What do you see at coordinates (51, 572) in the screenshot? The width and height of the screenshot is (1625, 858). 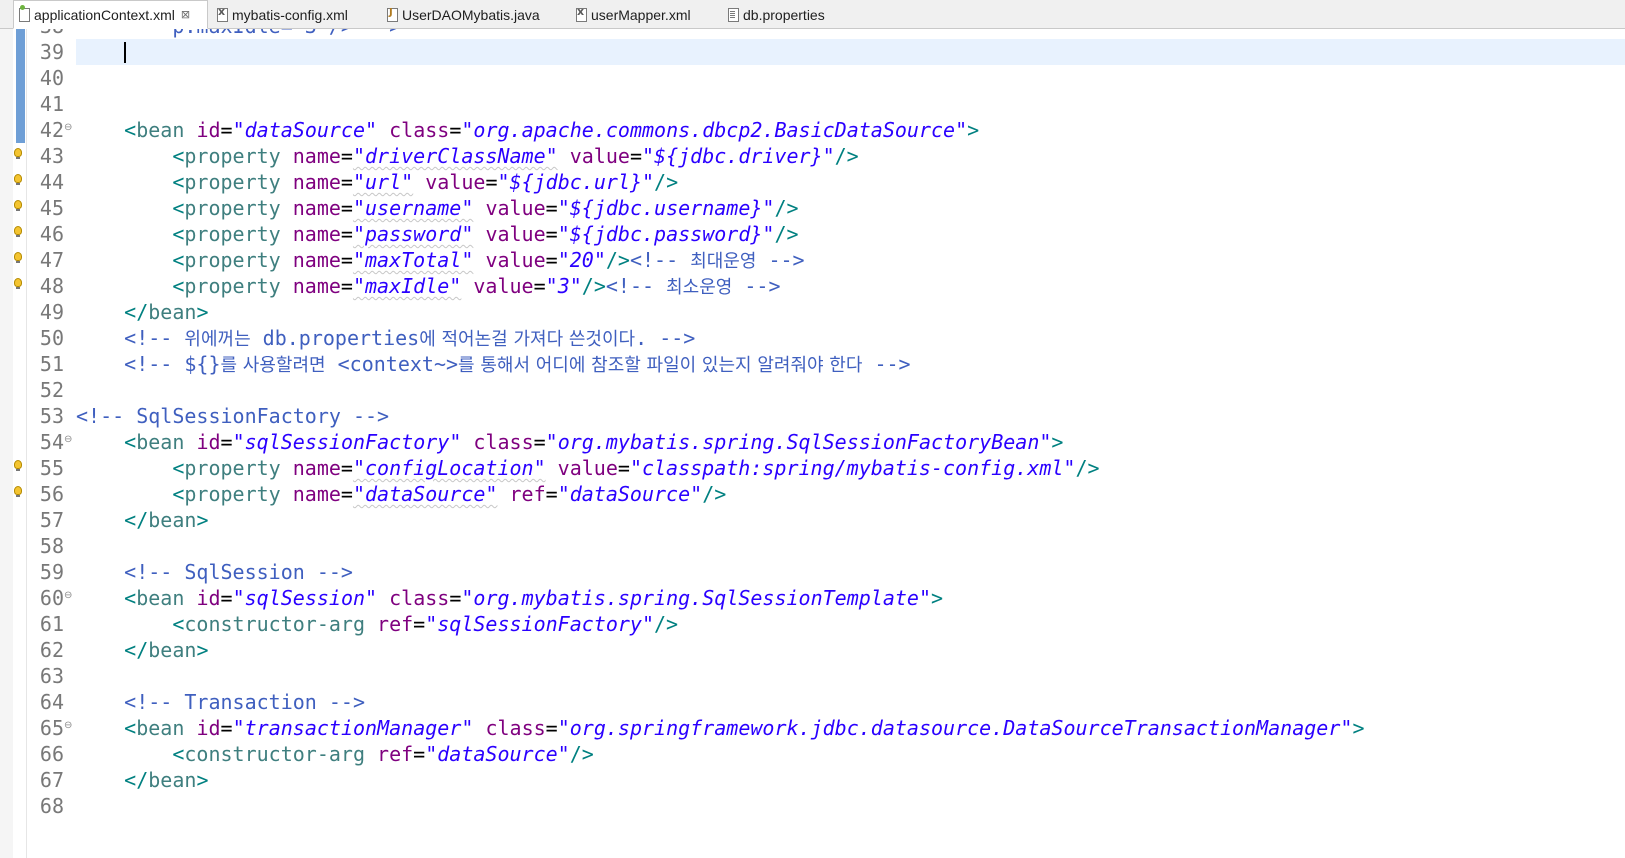 I see `line-number: 59` at bounding box center [51, 572].